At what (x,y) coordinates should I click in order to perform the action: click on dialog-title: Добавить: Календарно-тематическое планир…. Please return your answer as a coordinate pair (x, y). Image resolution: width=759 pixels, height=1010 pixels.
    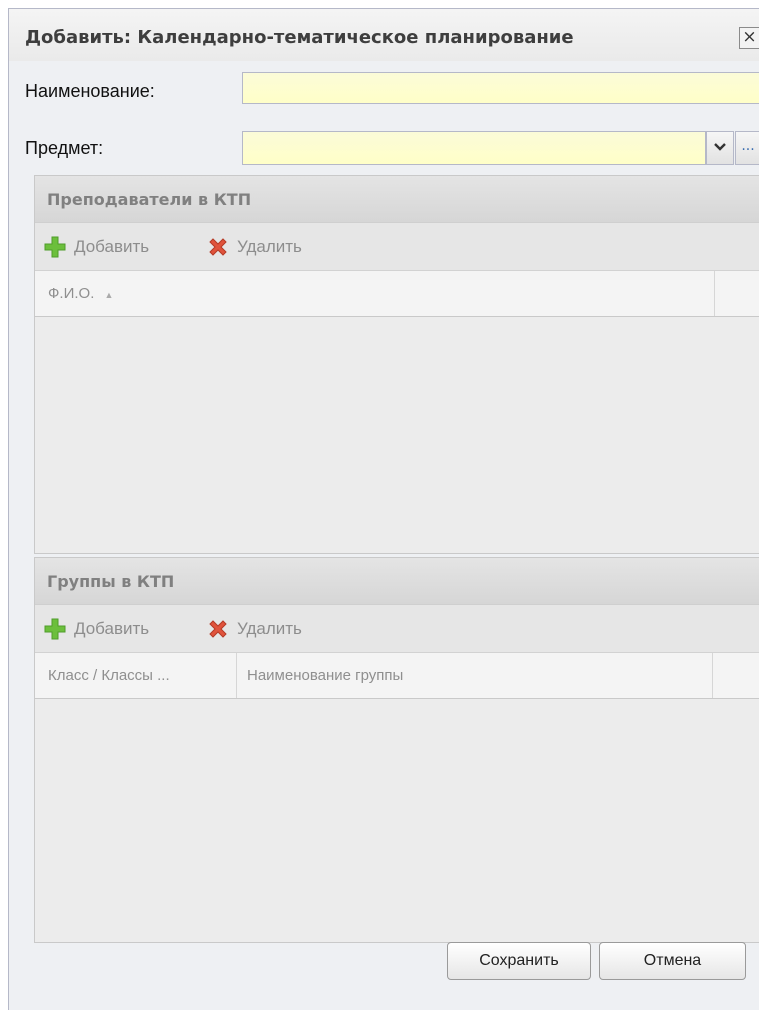
    Looking at the image, I should click on (299, 37).